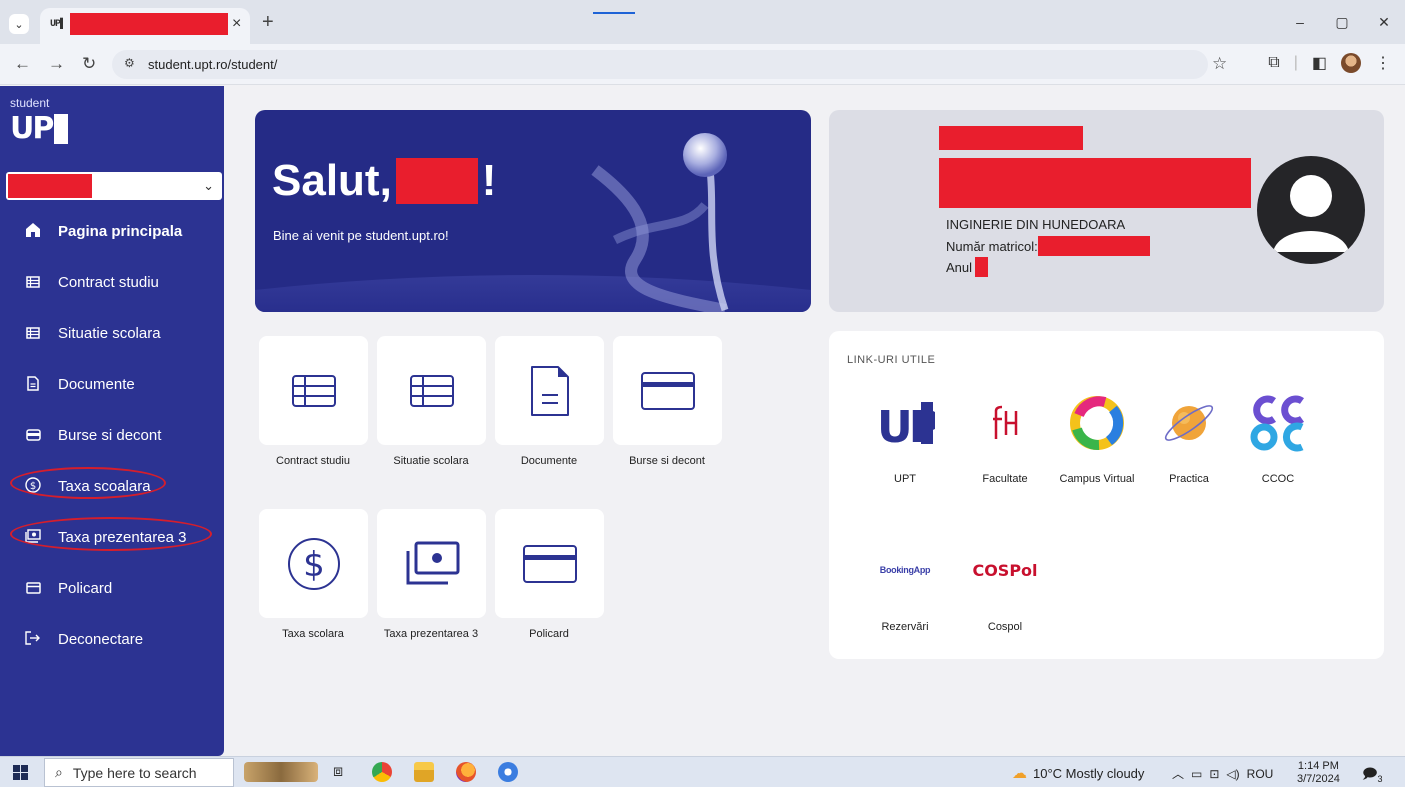 The height and width of the screenshot is (787, 1405). What do you see at coordinates (59, 772) in the screenshot?
I see `search-icon: ⌕` at bounding box center [59, 772].